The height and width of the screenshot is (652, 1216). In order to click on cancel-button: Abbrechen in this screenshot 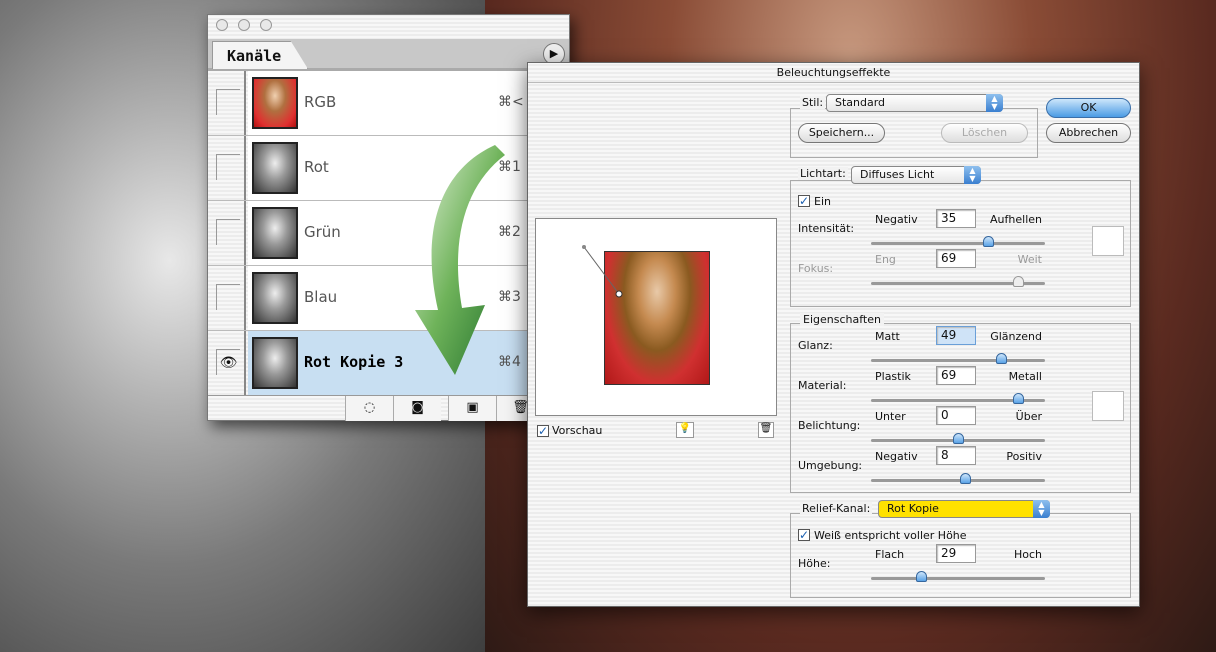, I will do `click(1088, 133)`.